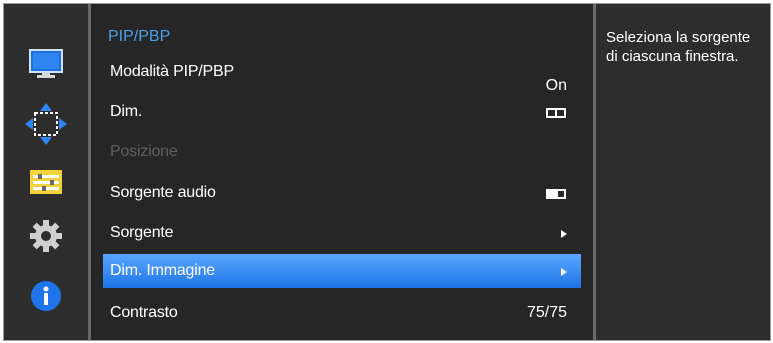 Image resolution: width=773 pixels, height=343 pixels. I want to click on menu-item-picture-size: Dim. Immagine, so click(342, 271).